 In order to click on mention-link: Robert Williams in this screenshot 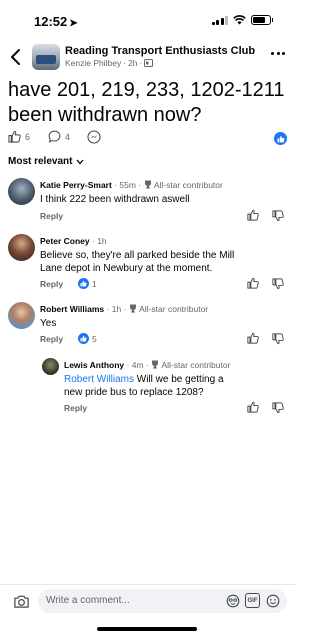, I will do `click(99, 379)`.